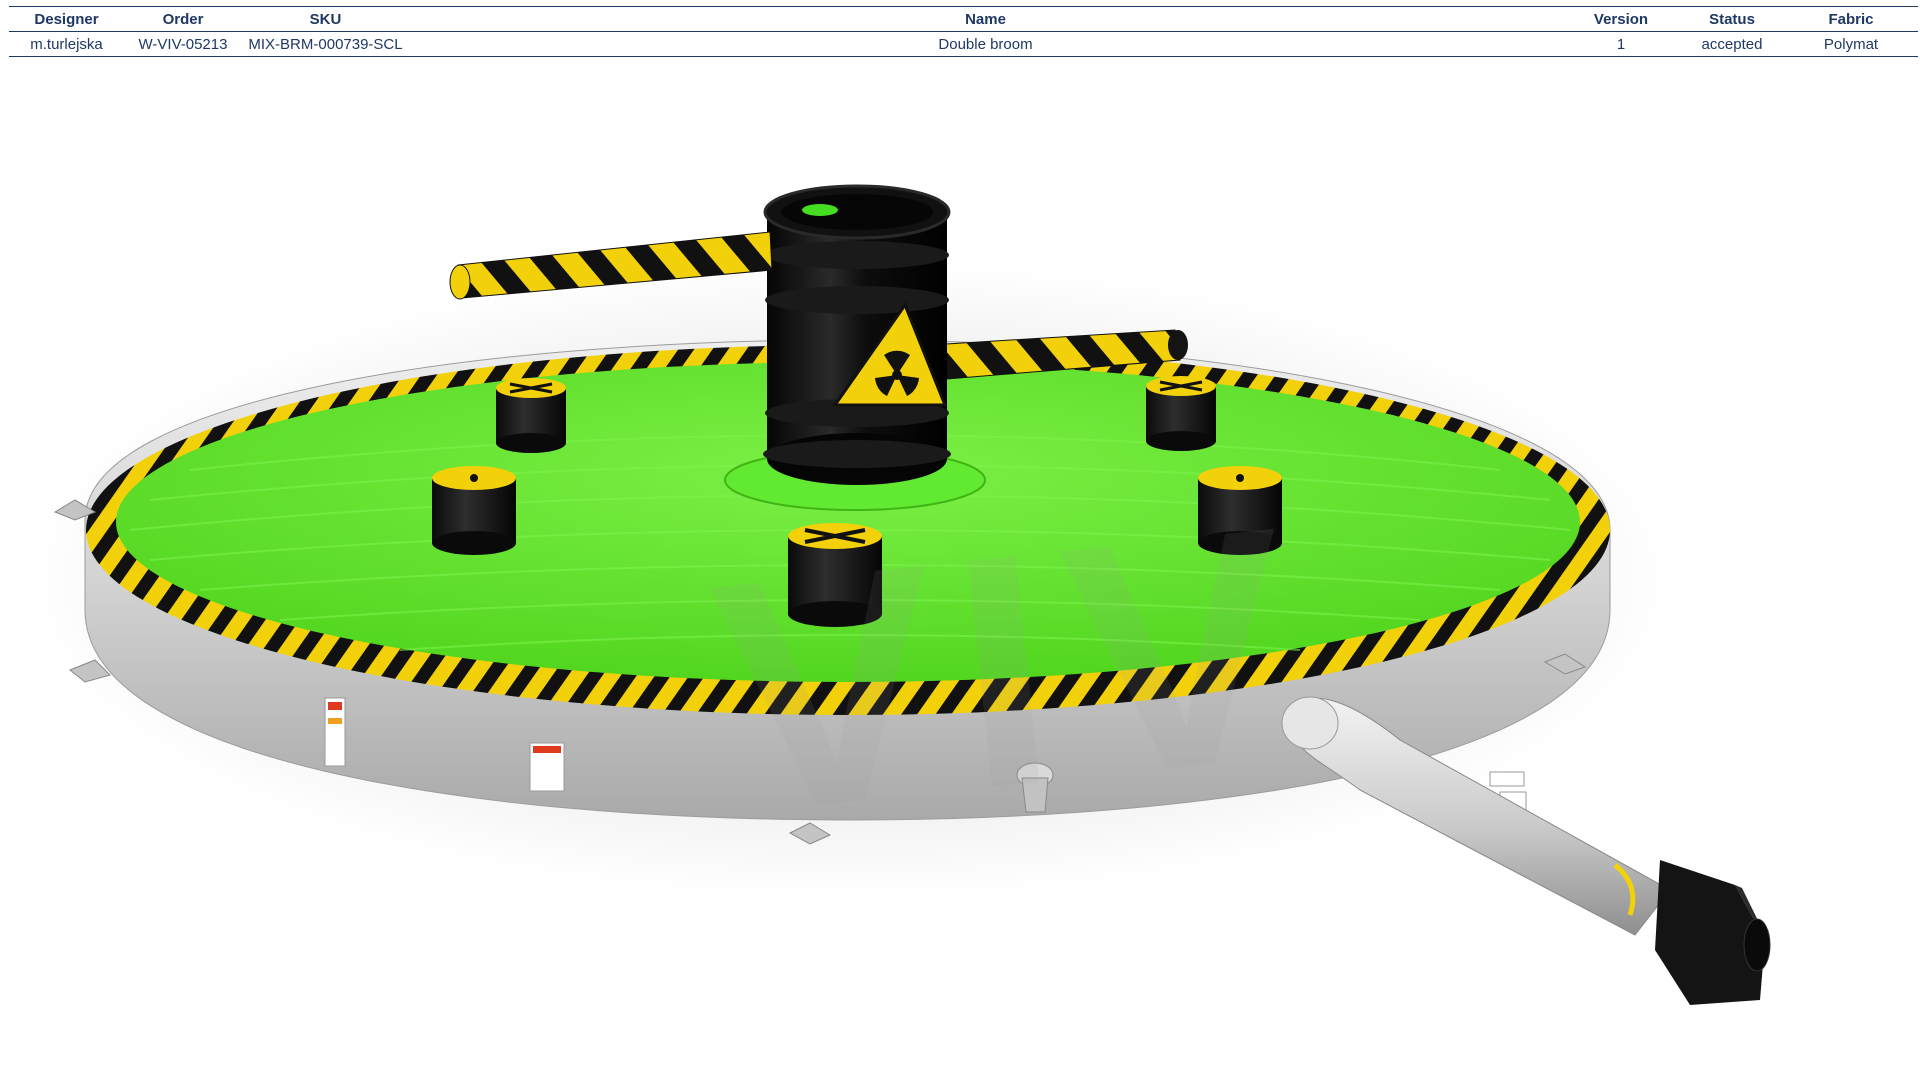 The height and width of the screenshot is (1080, 1920). I want to click on header-status: Status, so click(1732, 19).